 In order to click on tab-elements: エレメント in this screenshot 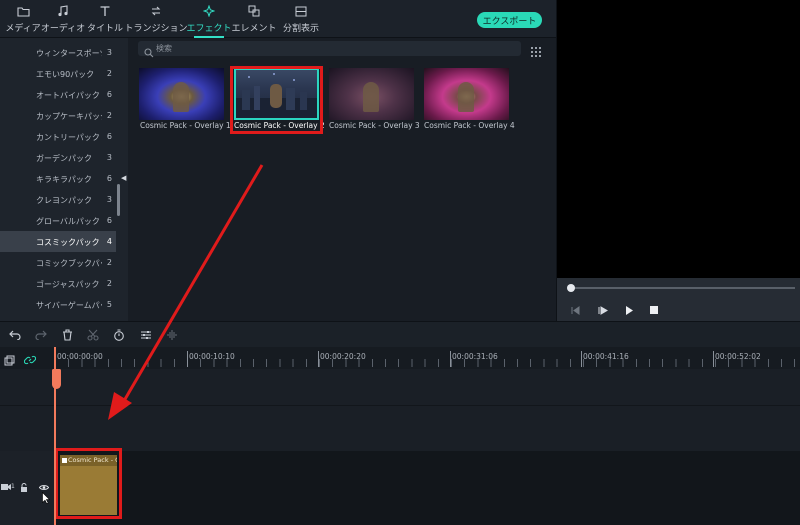, I will do `click(254, 20)`.